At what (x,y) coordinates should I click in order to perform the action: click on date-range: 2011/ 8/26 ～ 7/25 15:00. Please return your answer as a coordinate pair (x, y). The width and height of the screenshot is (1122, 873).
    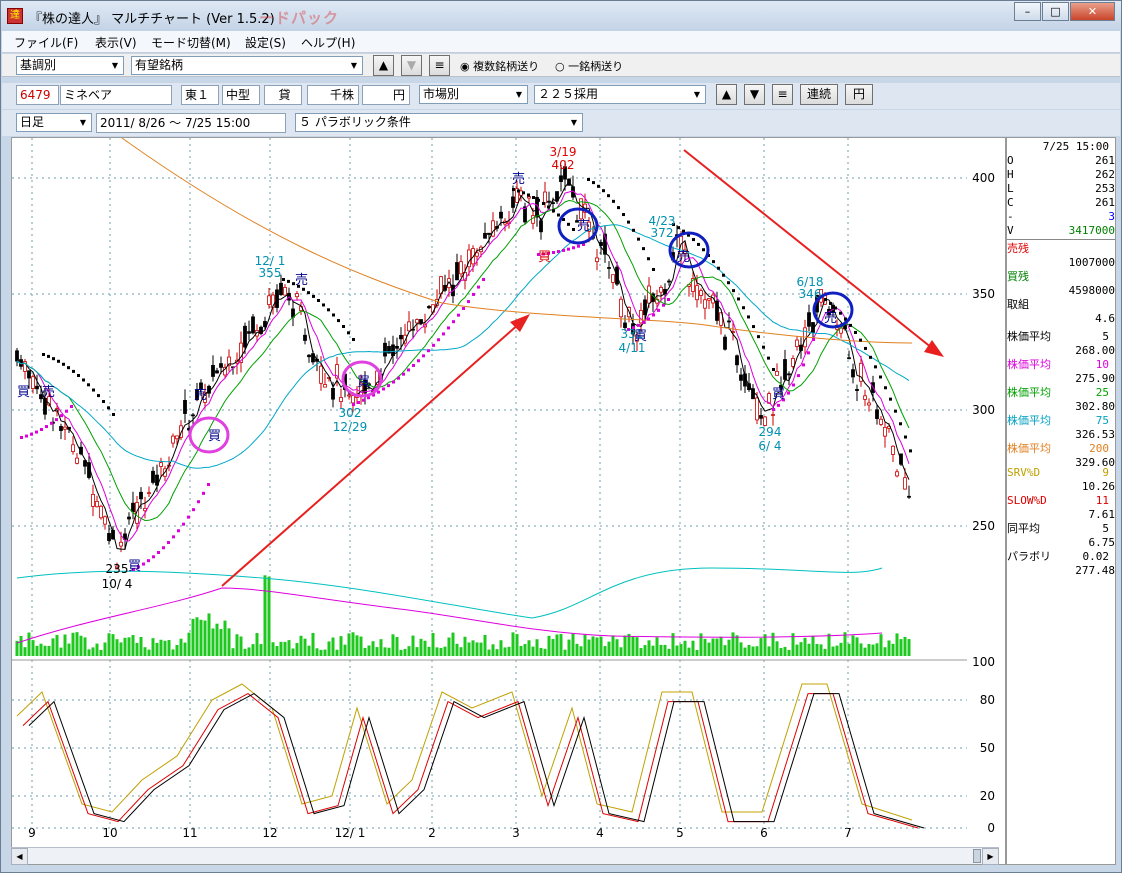
    Looking at the image, I should click on (191, 123).